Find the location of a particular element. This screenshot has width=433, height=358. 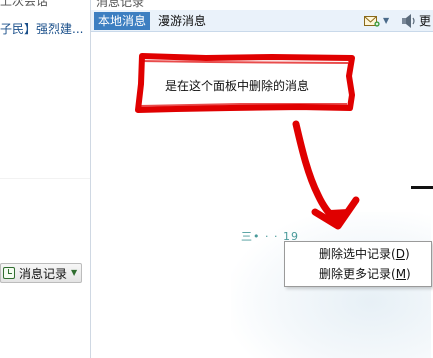

delete-more-records-item: 删除更多记录(M) is located at coordinates (358, 274).